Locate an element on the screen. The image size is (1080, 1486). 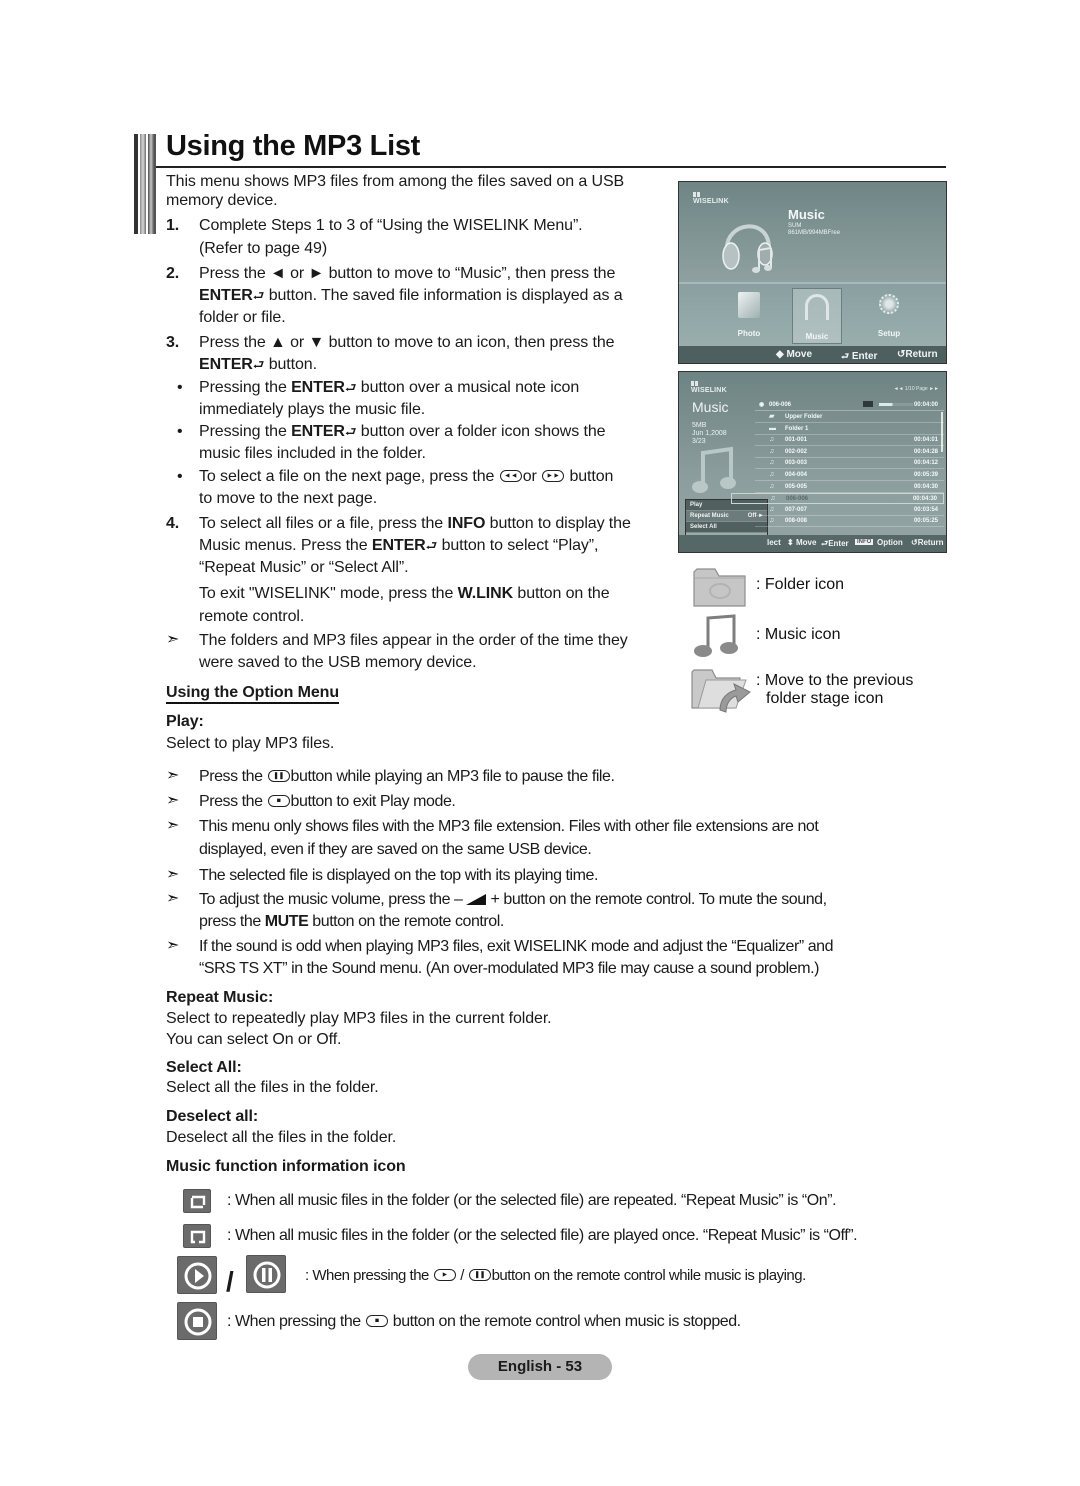
hint-return: ↺Return is located at coordinates (927, 542).